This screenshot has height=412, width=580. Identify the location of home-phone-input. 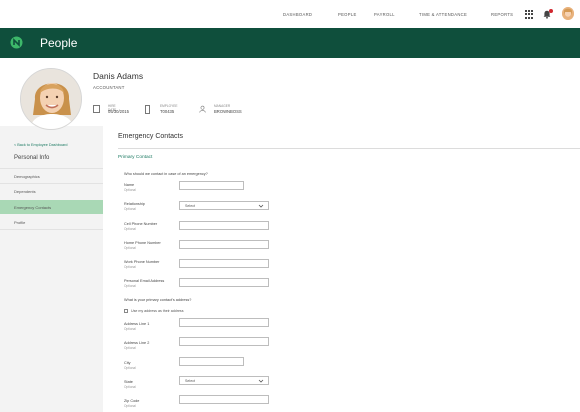
(224, 244).